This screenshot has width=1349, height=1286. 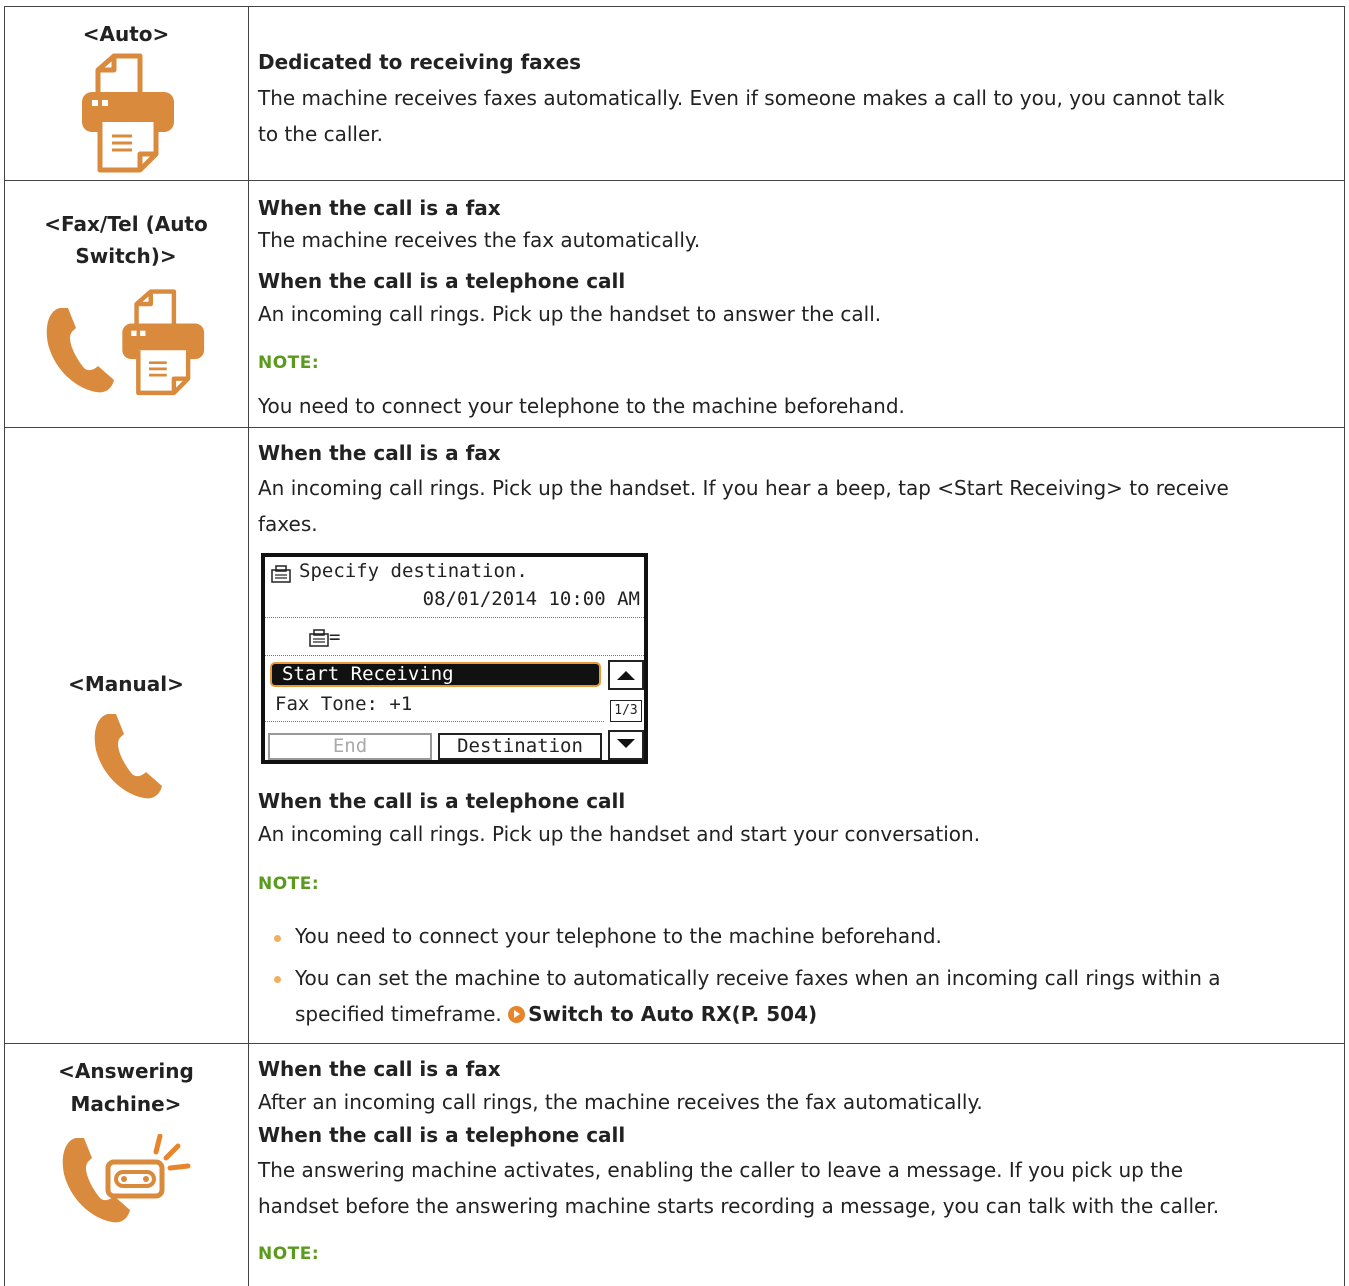 What do you see at coordinates (126, 224) in the screenshot?
I see `mode-faxtel-label-line1: <Fax/Tel (Auto` at bounding box center [126, 224].